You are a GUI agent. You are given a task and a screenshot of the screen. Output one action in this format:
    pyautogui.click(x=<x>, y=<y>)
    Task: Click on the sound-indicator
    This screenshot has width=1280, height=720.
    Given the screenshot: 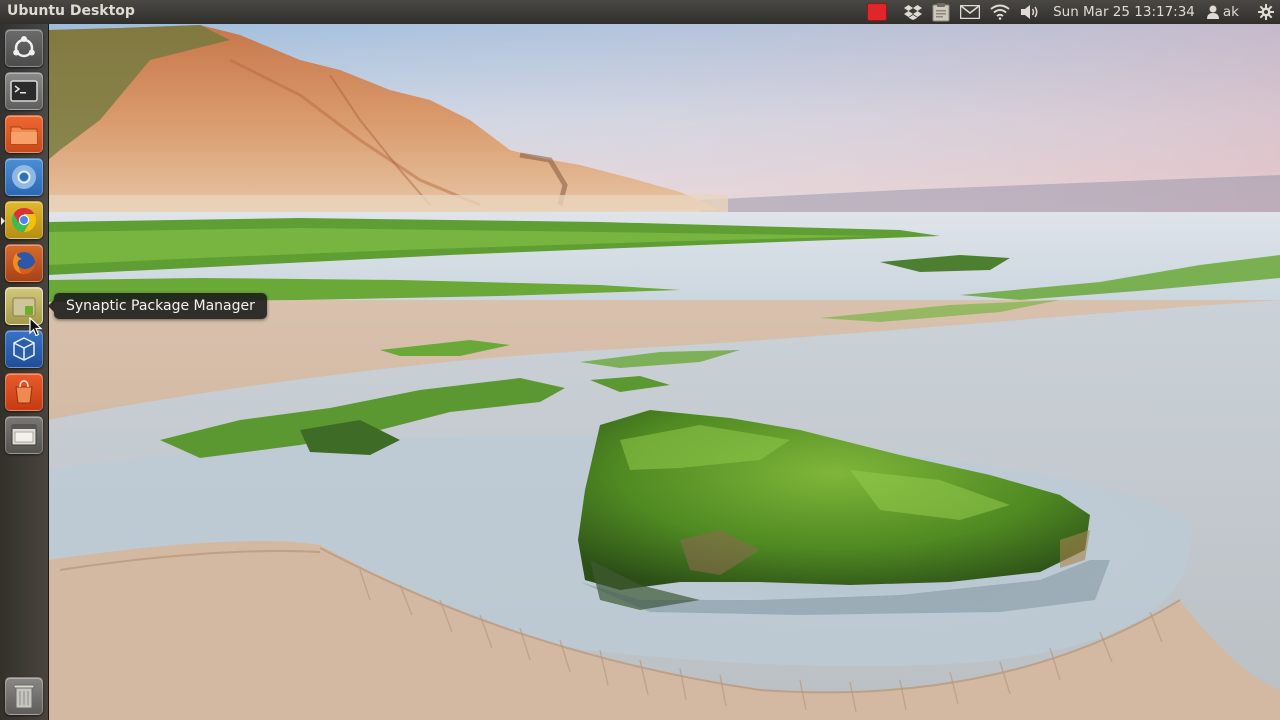 What is the action you would take?
    pyautogui.click(x=1030, y=12)
    